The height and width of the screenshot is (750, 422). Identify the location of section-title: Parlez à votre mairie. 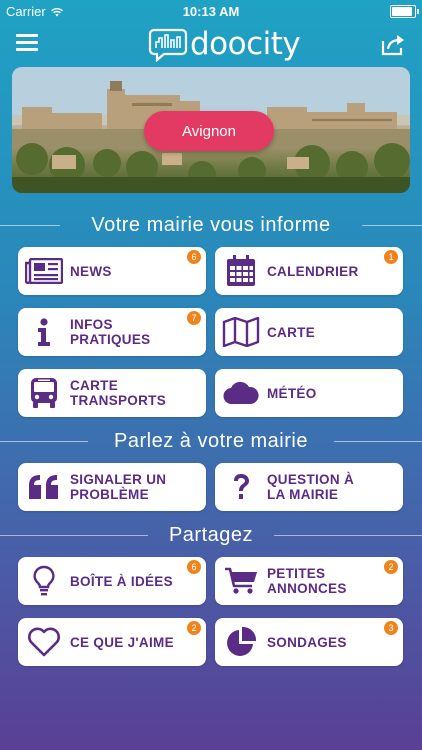
(211, 440).